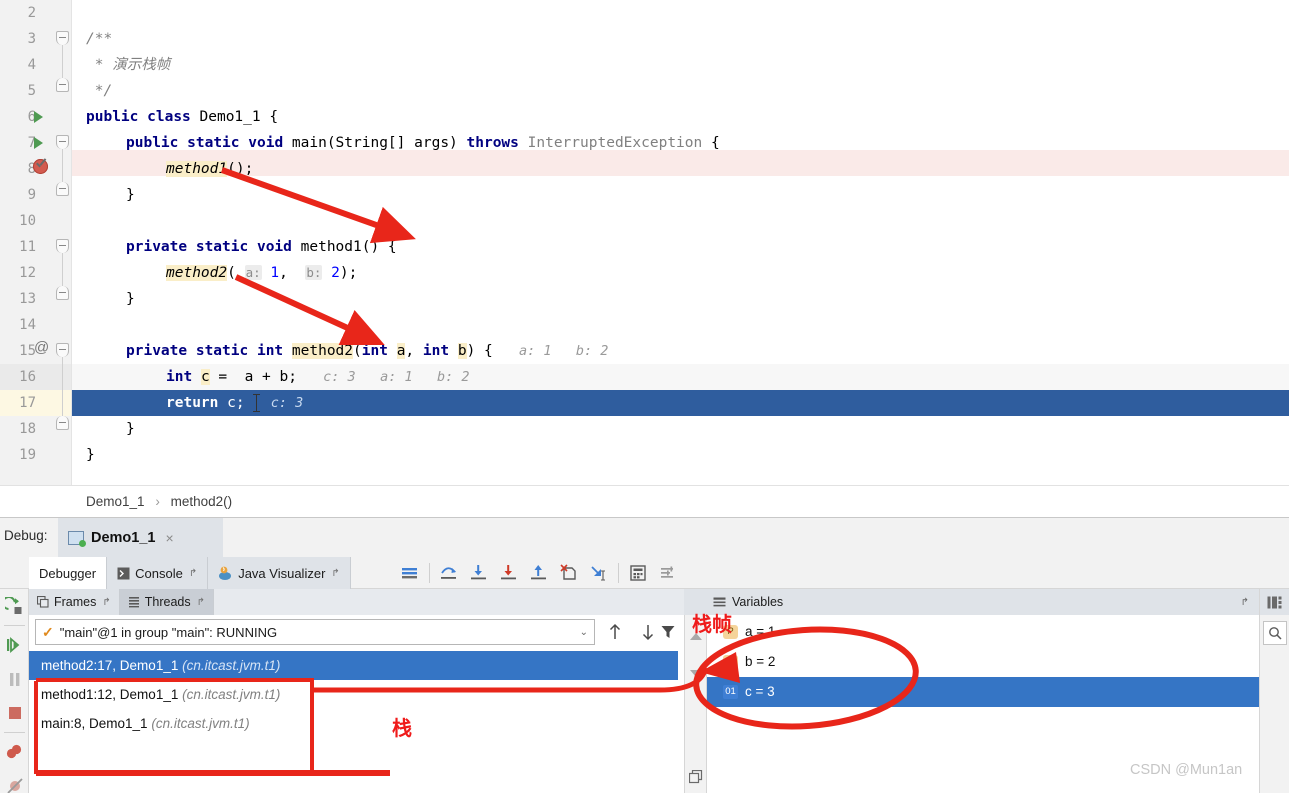  I want to click on evaluate-expression-icon, so click(638, 573).